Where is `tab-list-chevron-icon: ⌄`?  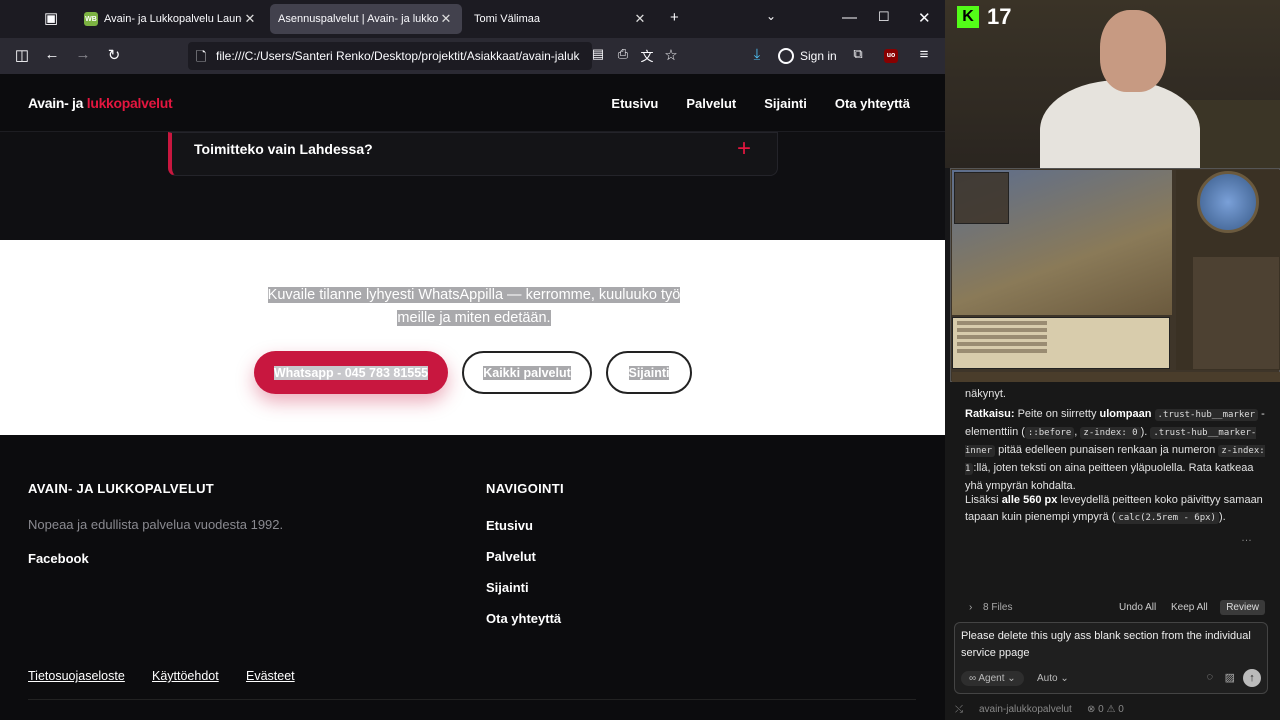
tab-list-chevron-icon: ⌄ is located at coordinates (771, 16).